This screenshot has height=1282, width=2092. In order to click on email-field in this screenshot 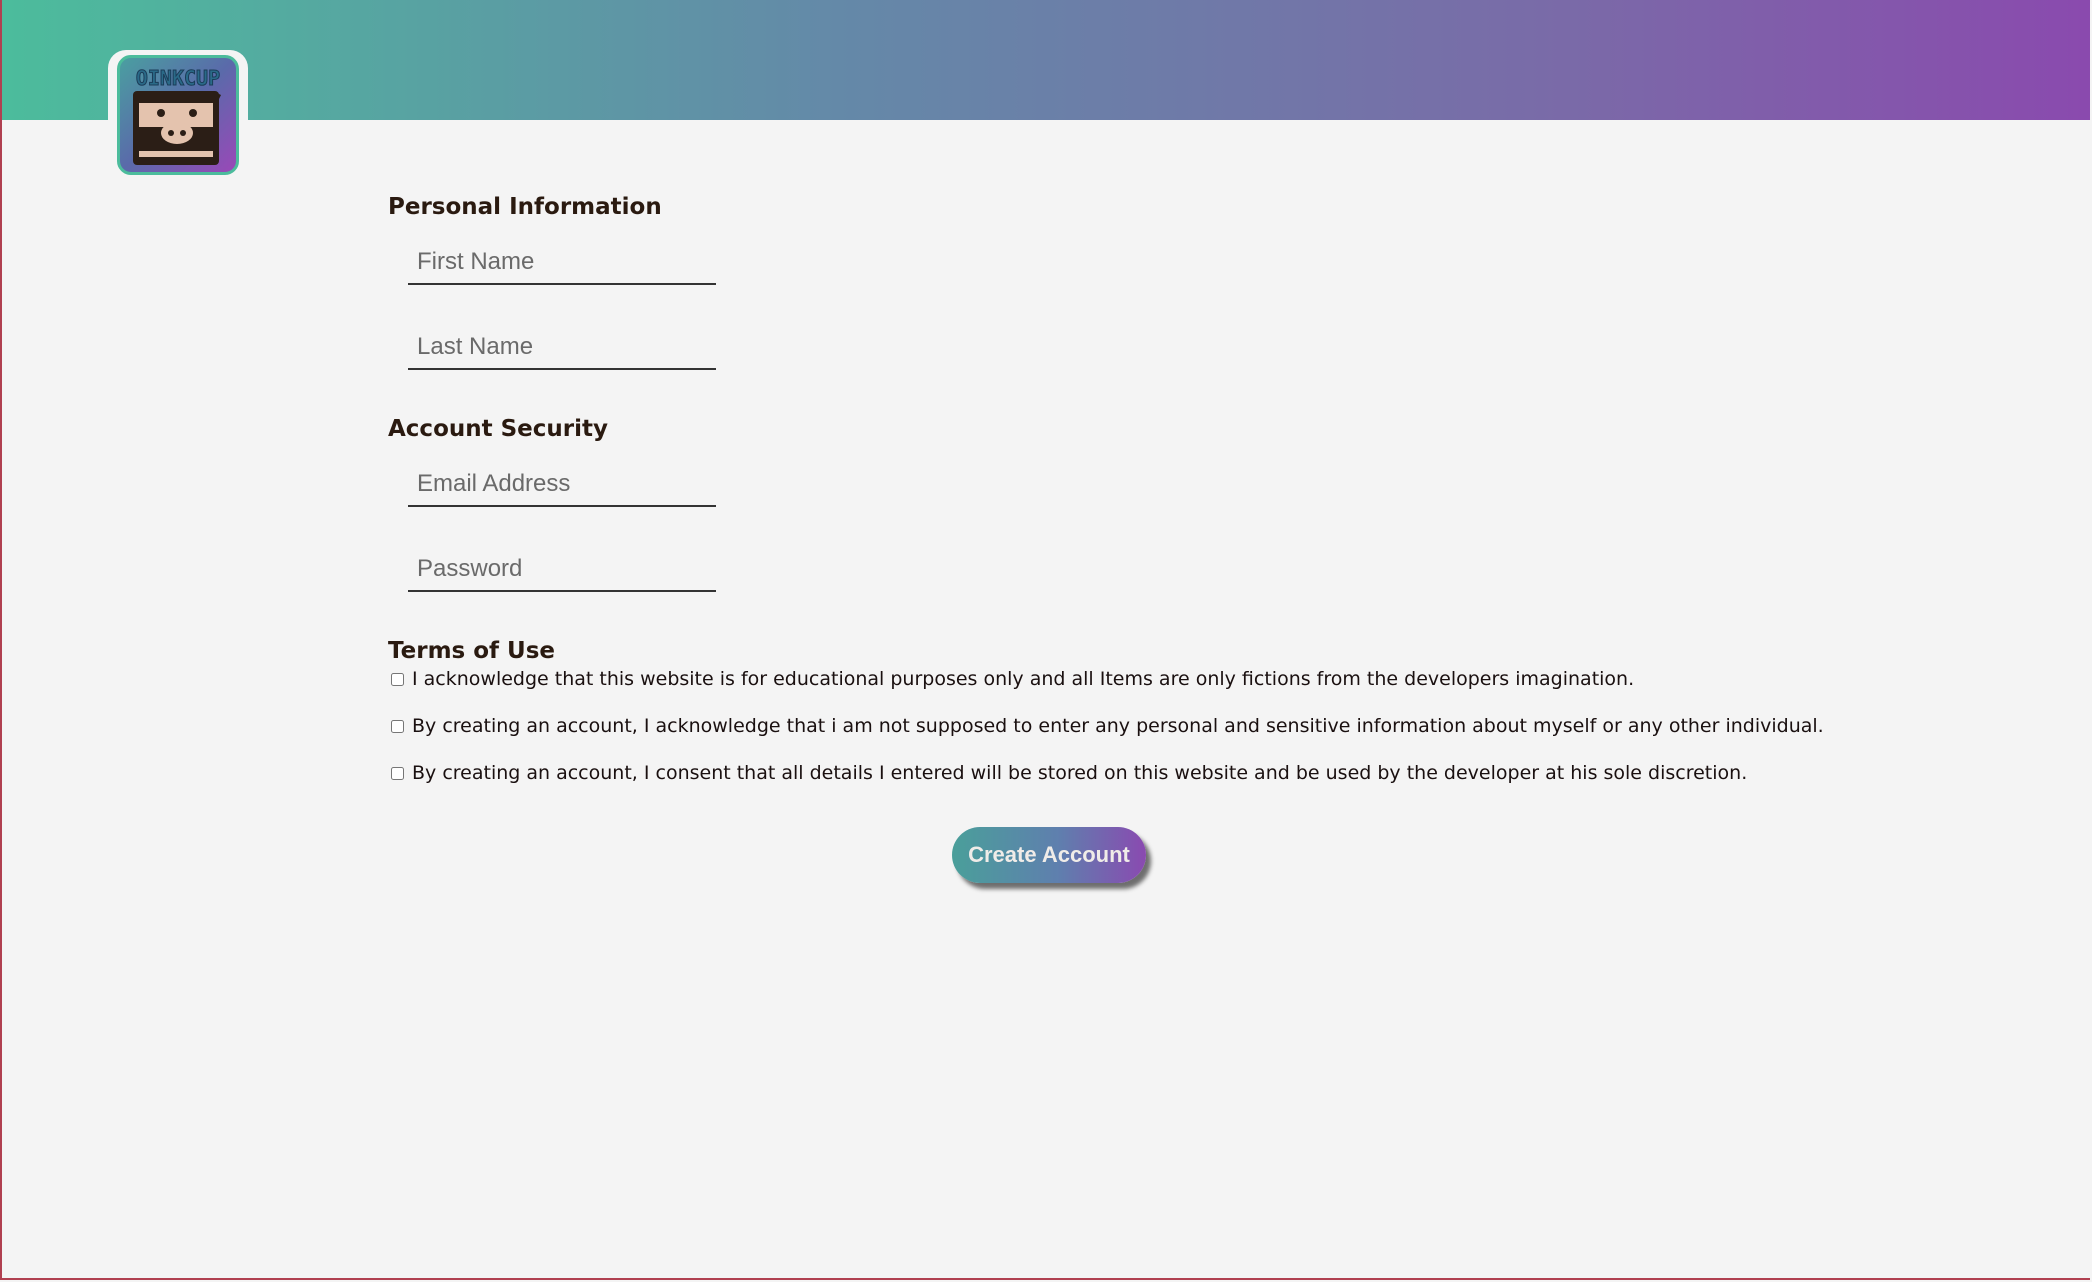, I will do `click(562, 485)`.